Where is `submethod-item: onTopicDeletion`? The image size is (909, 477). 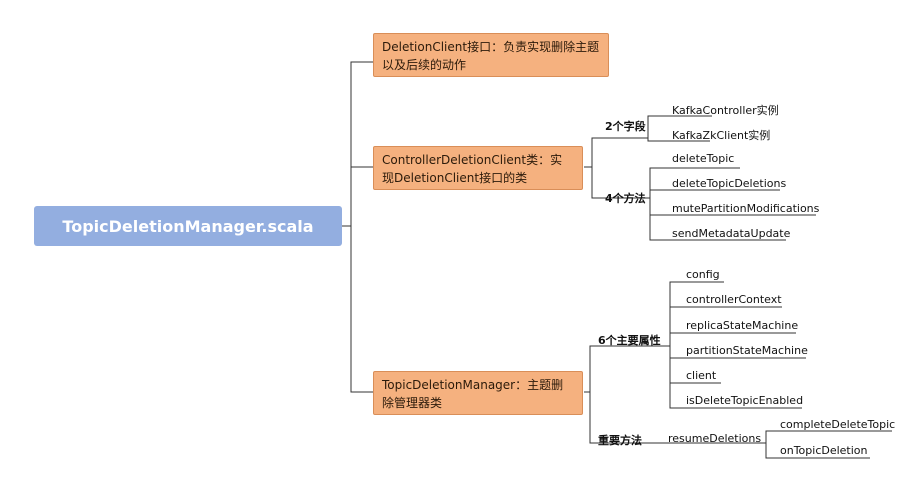
submethod-item: onTopicDeletion is located at coordinates (824, 450).